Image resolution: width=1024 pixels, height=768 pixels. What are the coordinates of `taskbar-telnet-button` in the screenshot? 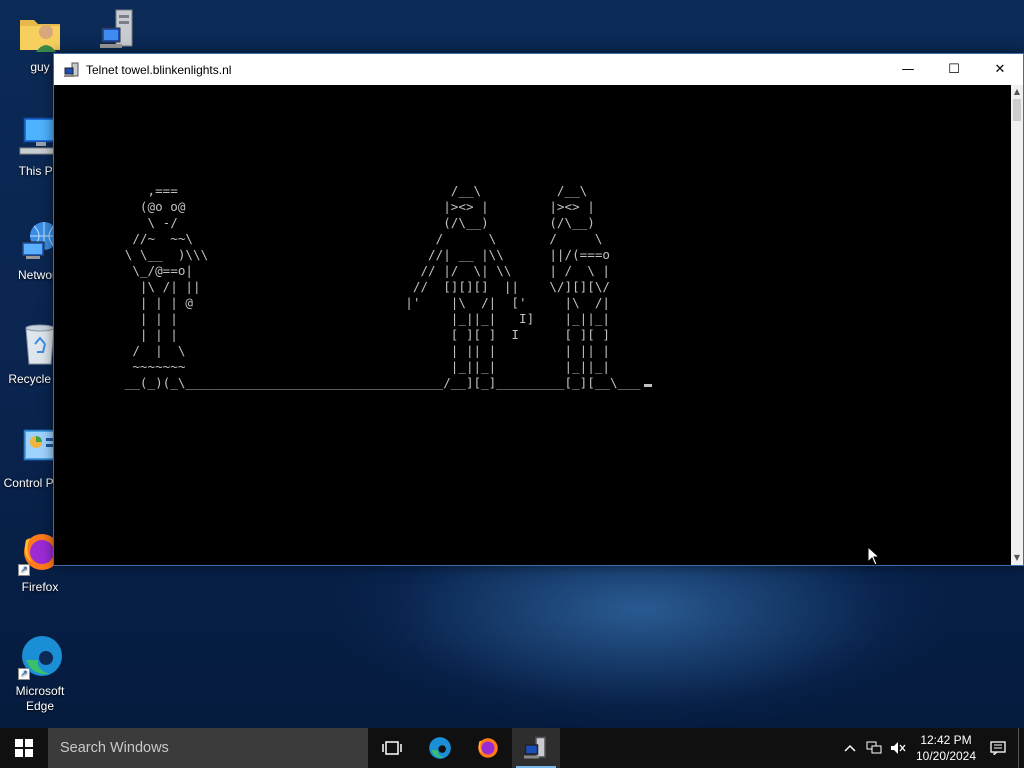 It's located at (536, 748).